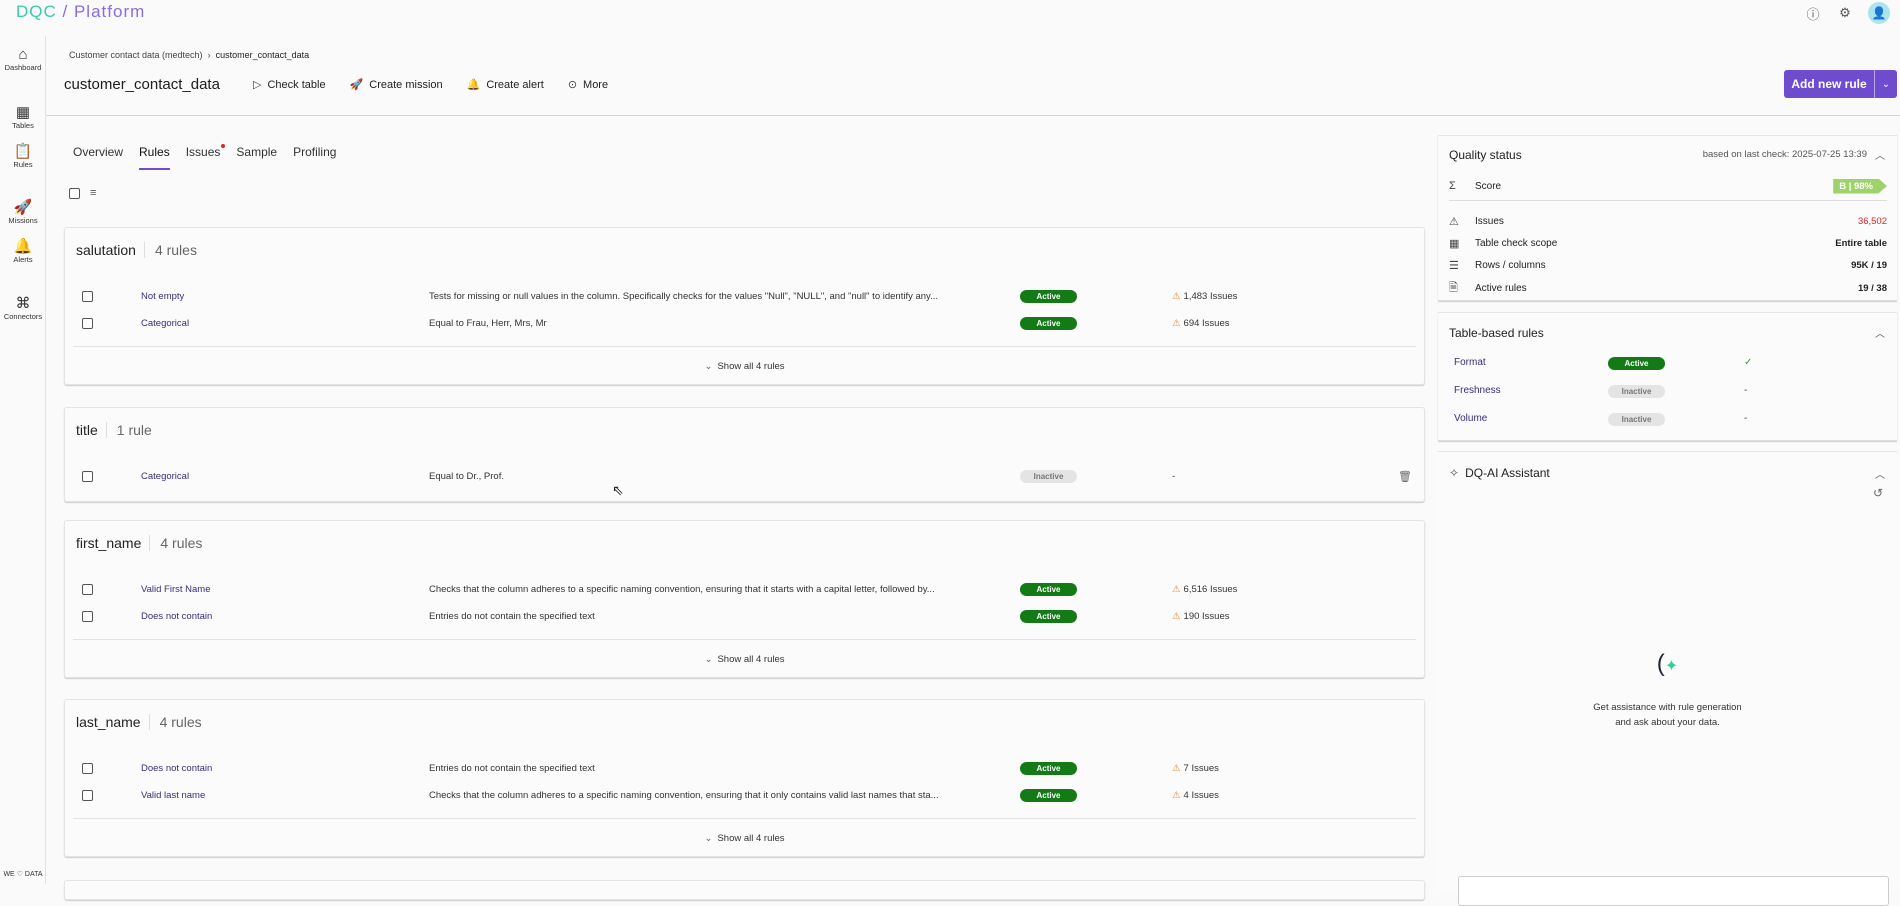 This screenshot has width=1900, height=906. What do you see at coordinates (1195, 795) in the screenshot?
I see `issues-count: ⚠ 4 Issues` at bounding box center [1195, 795].